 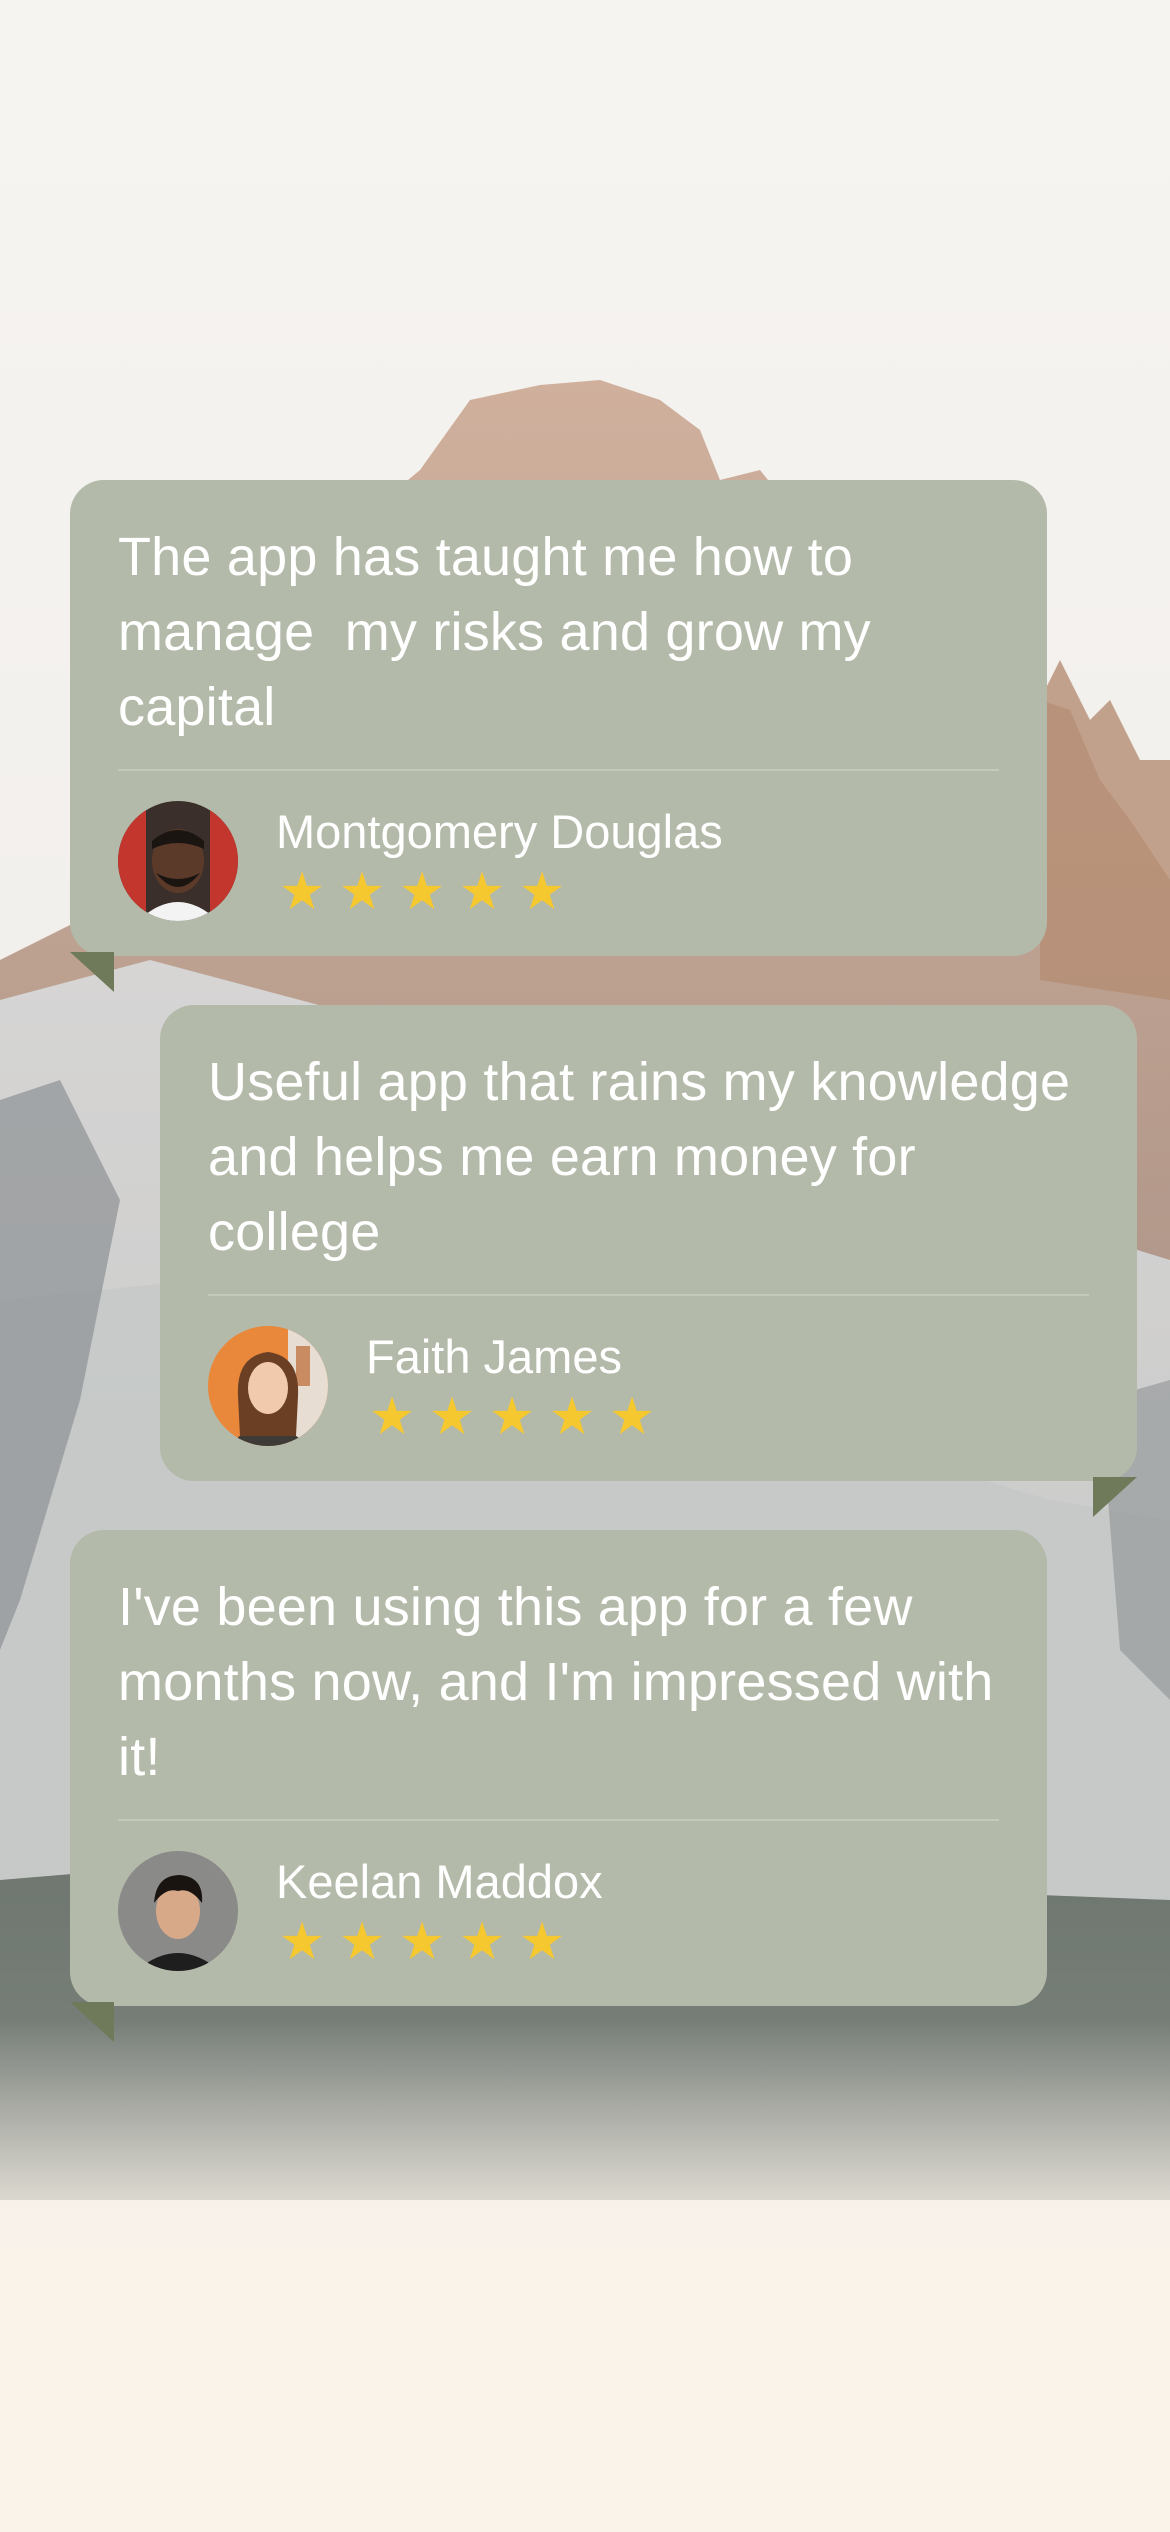 What do you see at coordinates (439, 1911) in the screenshot?
I see `author-meta: Keelan Maddox ★ ★ ★ ★ ★` at bounding box center [439, 1911].